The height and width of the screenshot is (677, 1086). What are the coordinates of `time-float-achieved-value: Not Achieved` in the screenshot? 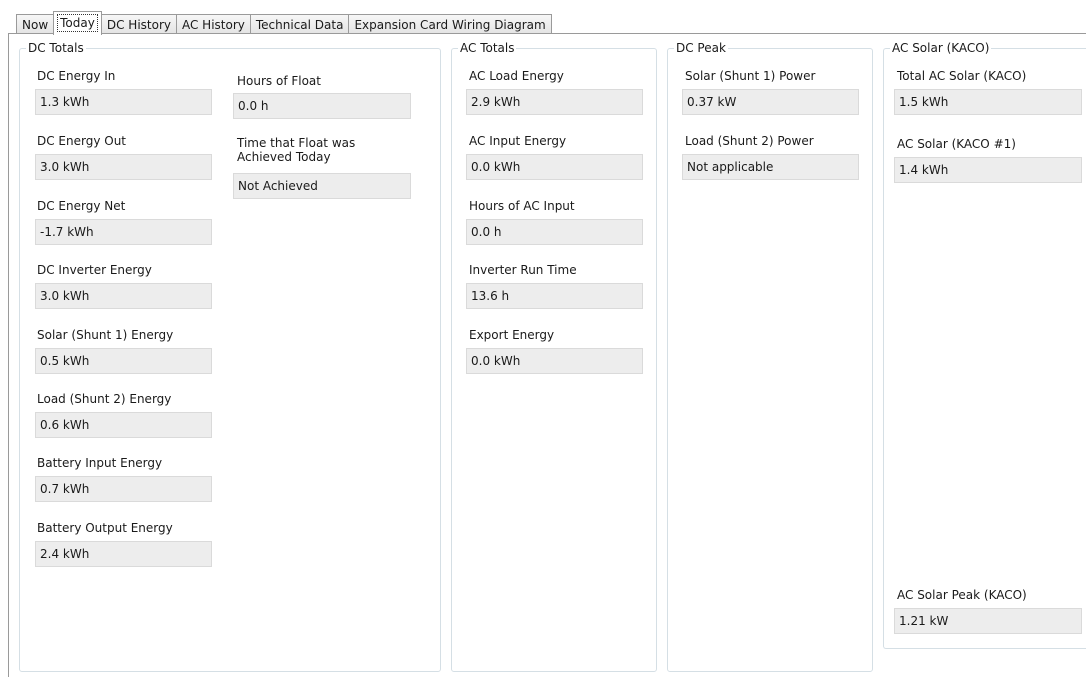 It's located at (322, 186).